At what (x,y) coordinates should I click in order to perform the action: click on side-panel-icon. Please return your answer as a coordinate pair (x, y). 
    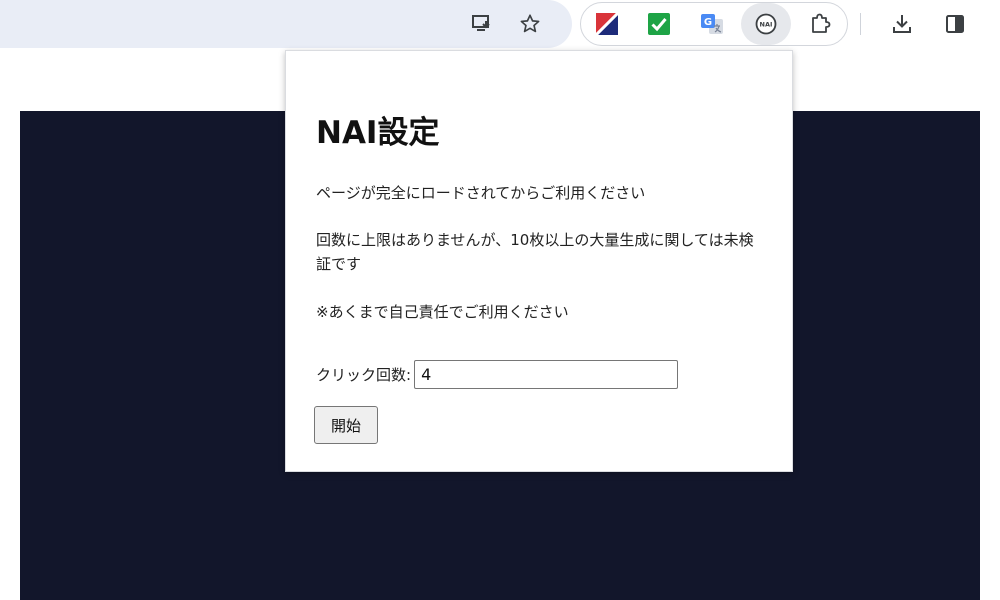
    Looking at the image, I should click on (955, 24).